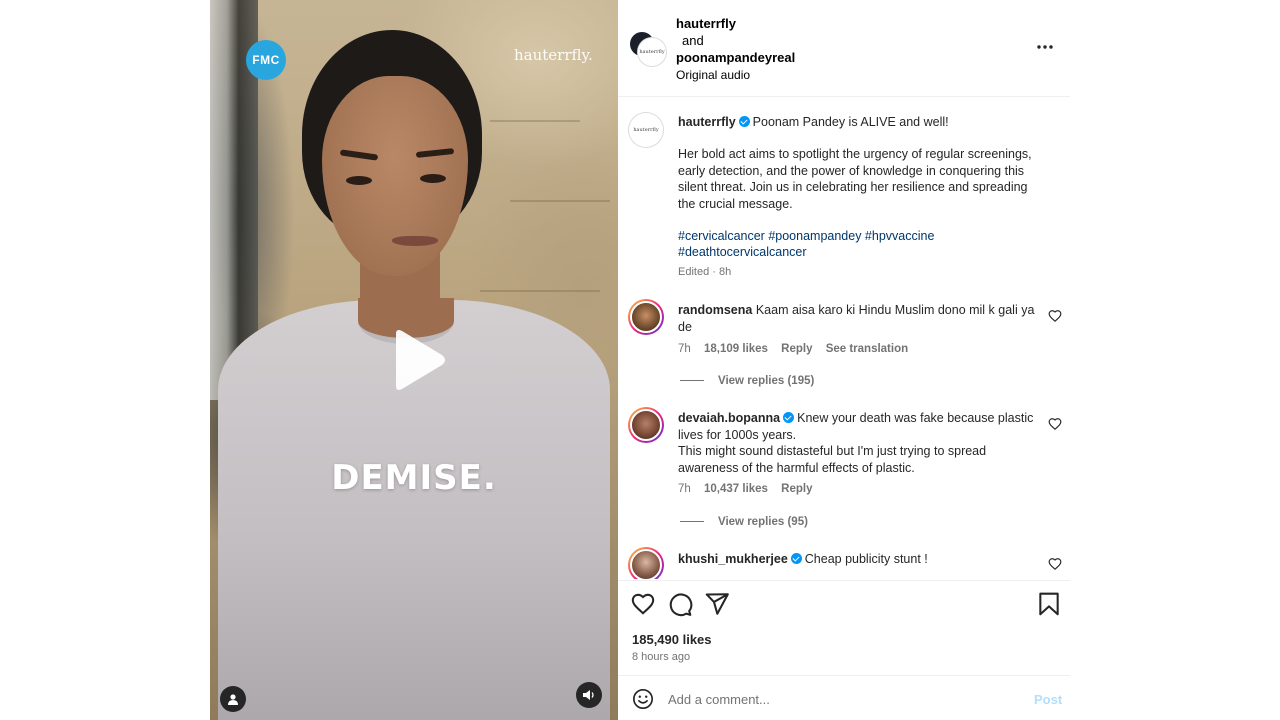  Describe the element at coordinates (733, 559) in the screenshot. I see `comment-username: khushi_mukherjee` at that location.